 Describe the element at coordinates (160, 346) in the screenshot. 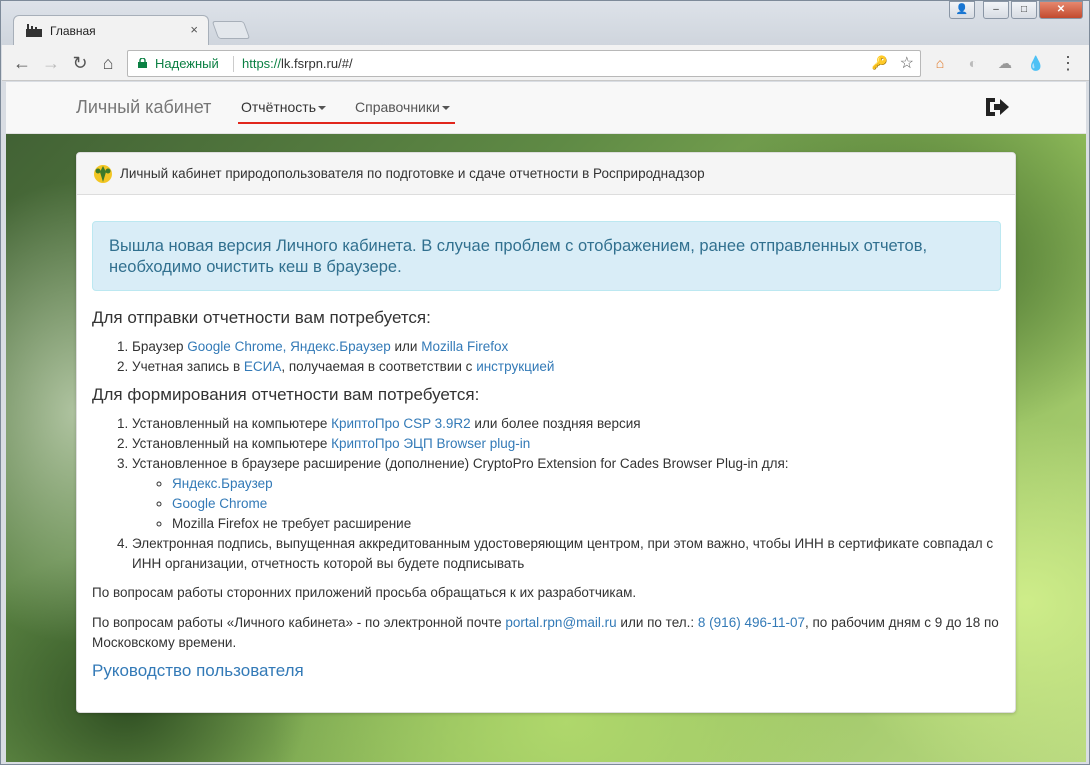

I see `item-text: Браузер` at that location.